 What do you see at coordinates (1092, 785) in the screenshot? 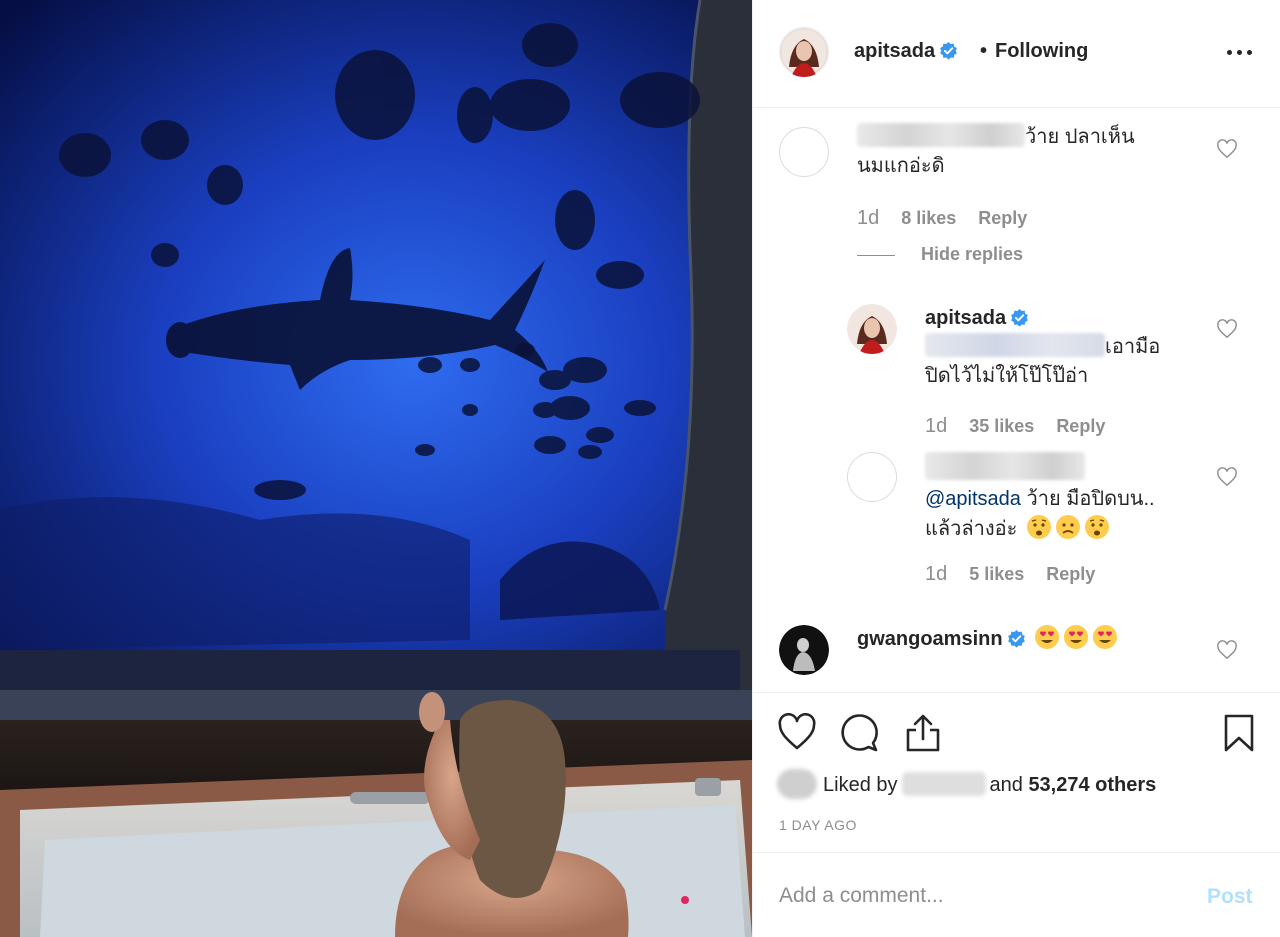
I see `likes-count: 53,274 others` at bounding box center [1092, 785].